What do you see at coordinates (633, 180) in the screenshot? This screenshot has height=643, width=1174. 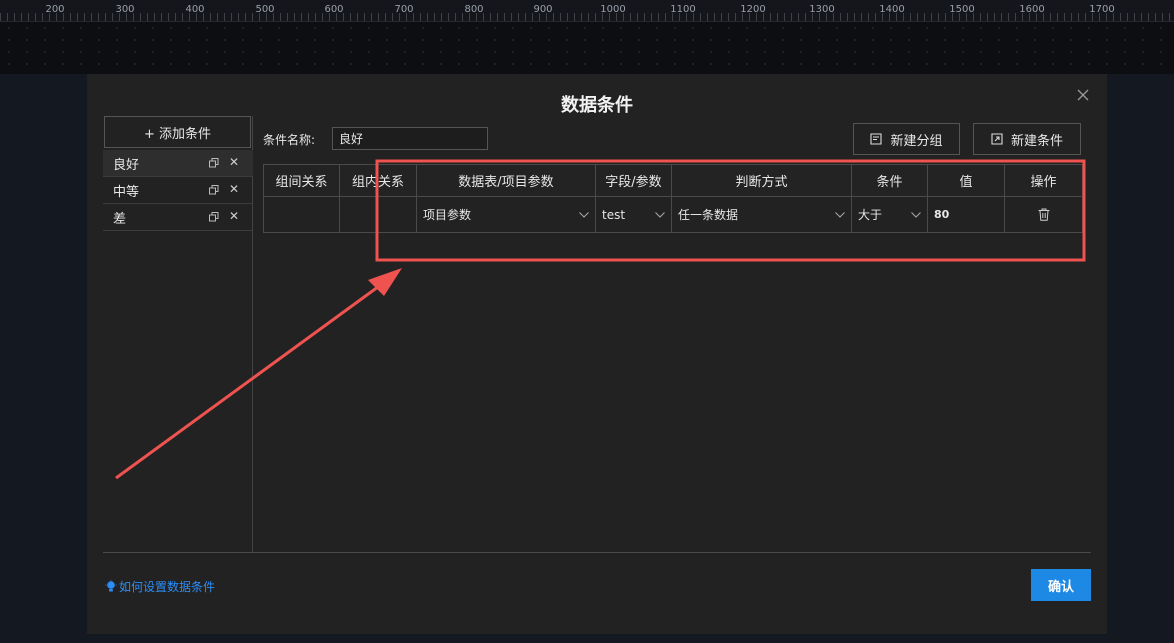 I see `column-header: 字段/参数` at bounding box center [633, 180].